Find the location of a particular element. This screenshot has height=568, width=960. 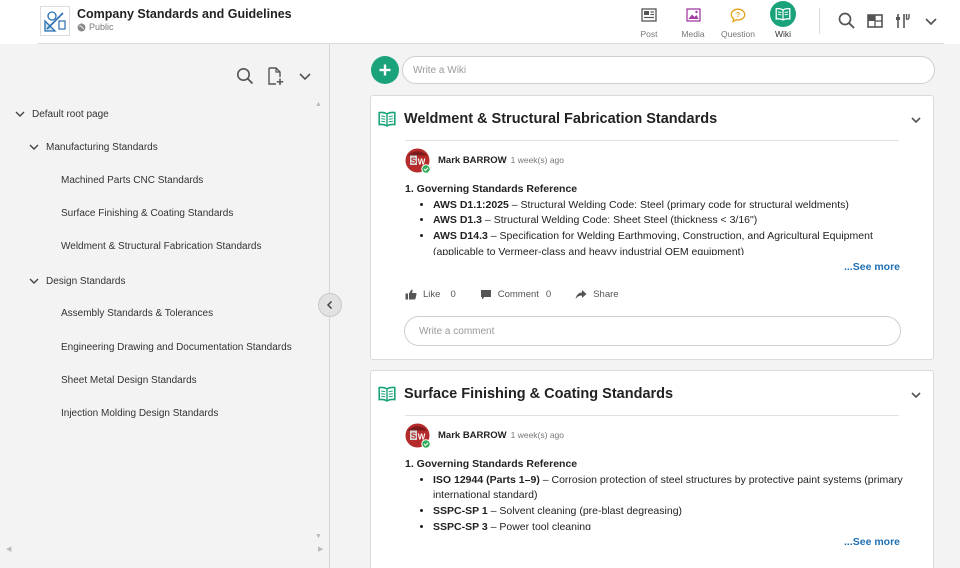

add-wiki-button is located at coordinates (385, 70).